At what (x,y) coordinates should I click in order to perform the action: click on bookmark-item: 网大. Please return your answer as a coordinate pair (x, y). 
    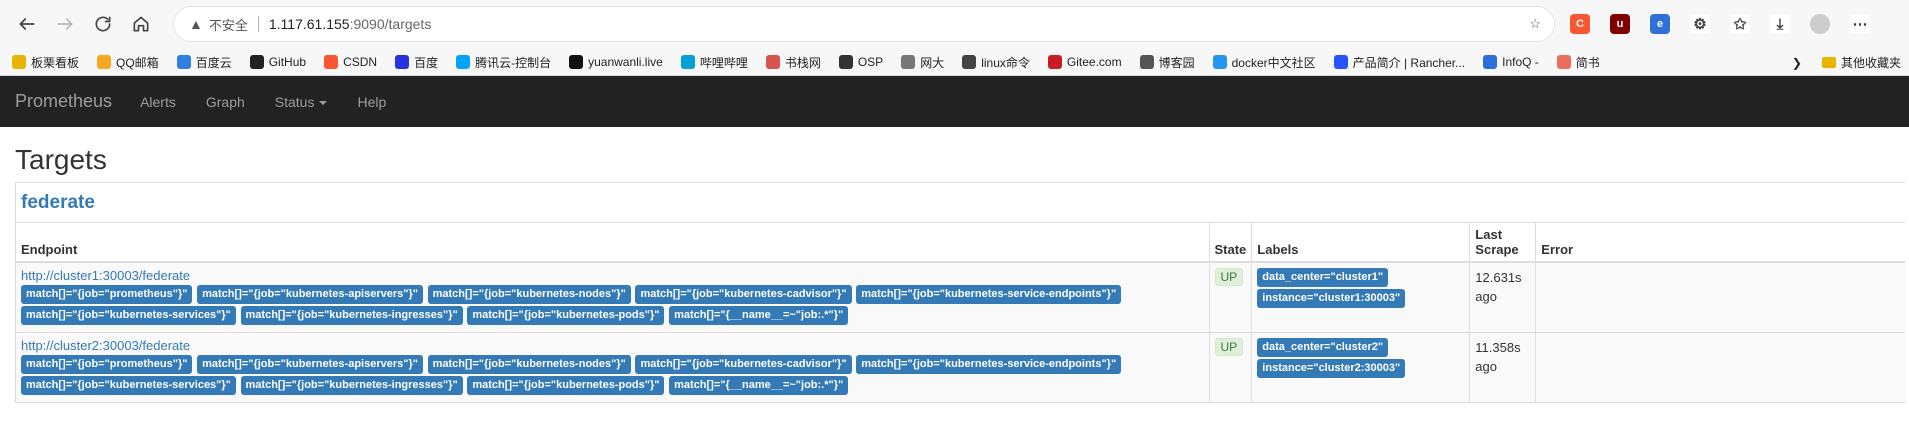
    Looking at the image, I should click on (922, 62).